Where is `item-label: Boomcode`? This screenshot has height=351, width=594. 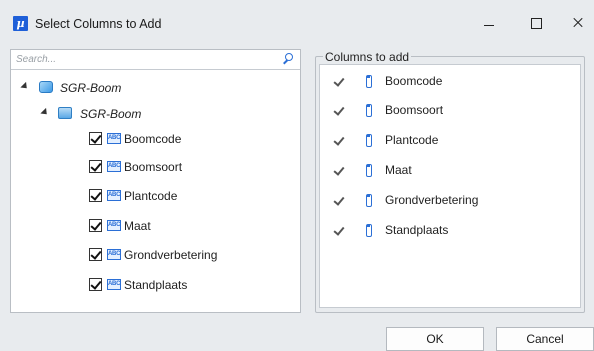 item-label: Boomcode is located at coordinates (414, 81).